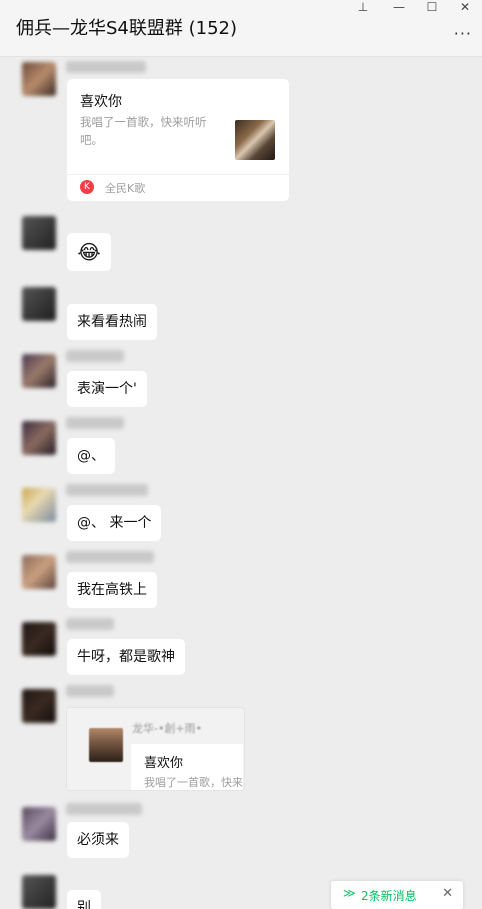  I want to click on quote-content: 喜欢你 我唱了一首歌，快来, so click(187, 767).